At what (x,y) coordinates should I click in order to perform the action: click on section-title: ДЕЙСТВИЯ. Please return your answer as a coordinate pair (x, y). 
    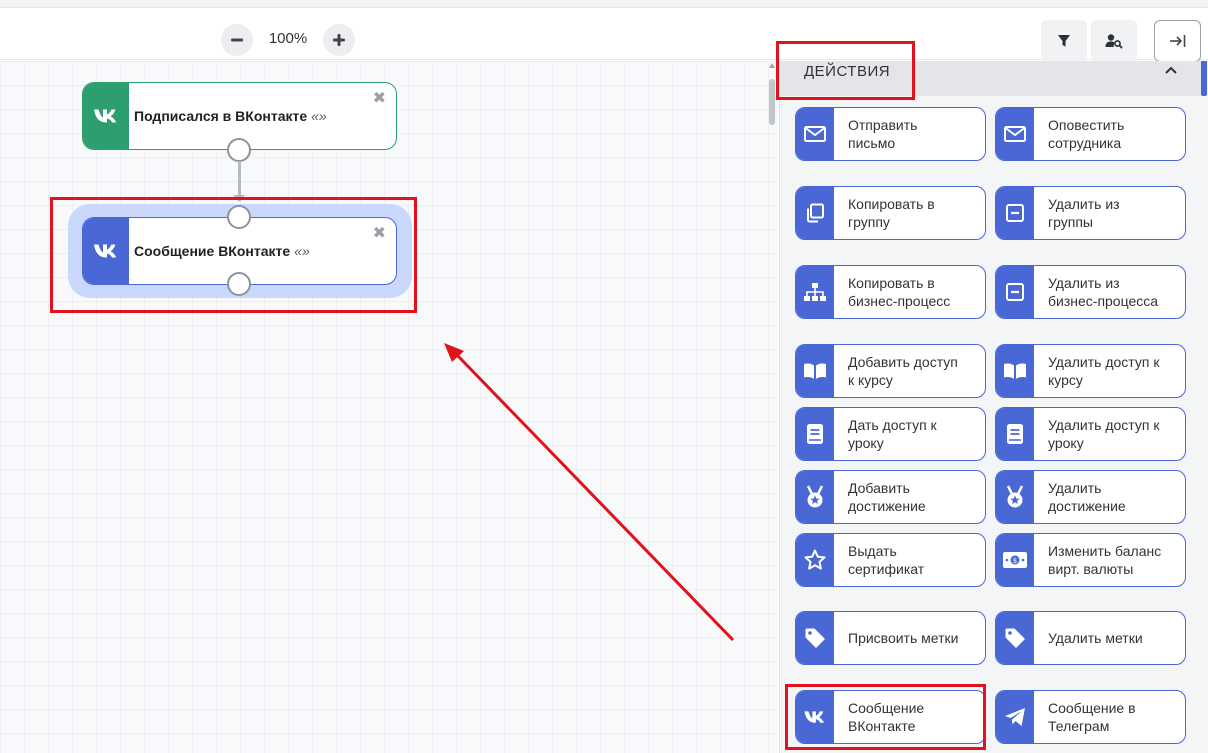
    Looking at the image, I should click on (847, 71).